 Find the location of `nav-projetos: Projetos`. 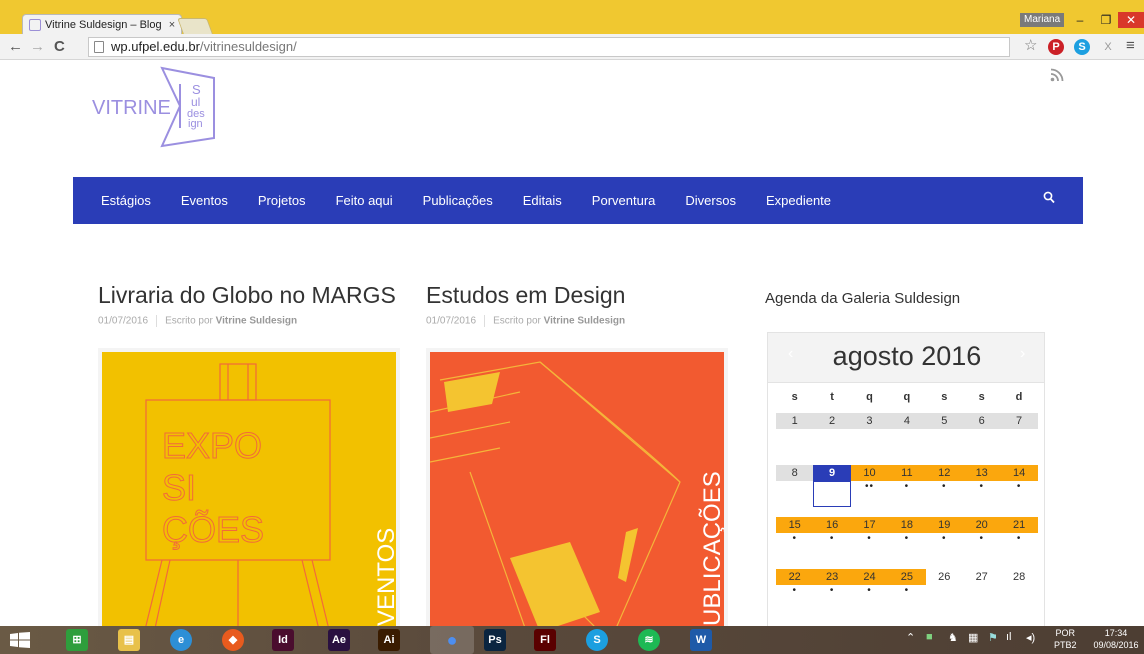

nav-projetos: Projetos is located at coordinates (282, 200).